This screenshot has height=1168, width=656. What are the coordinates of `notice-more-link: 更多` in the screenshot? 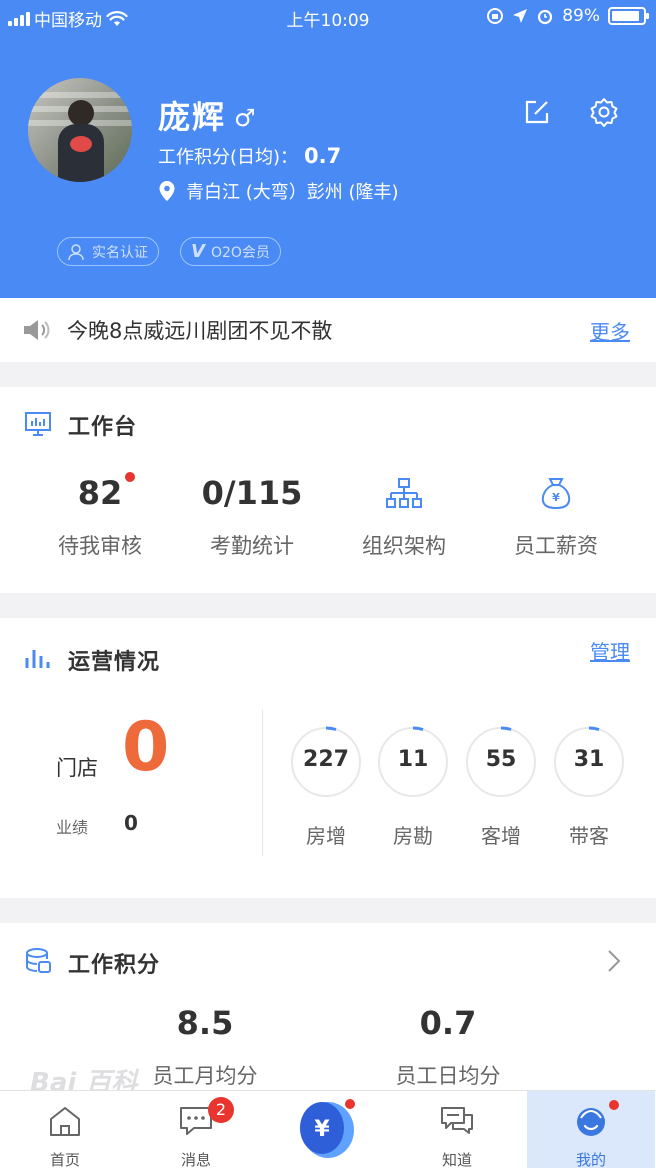 It's located at (610, 330).